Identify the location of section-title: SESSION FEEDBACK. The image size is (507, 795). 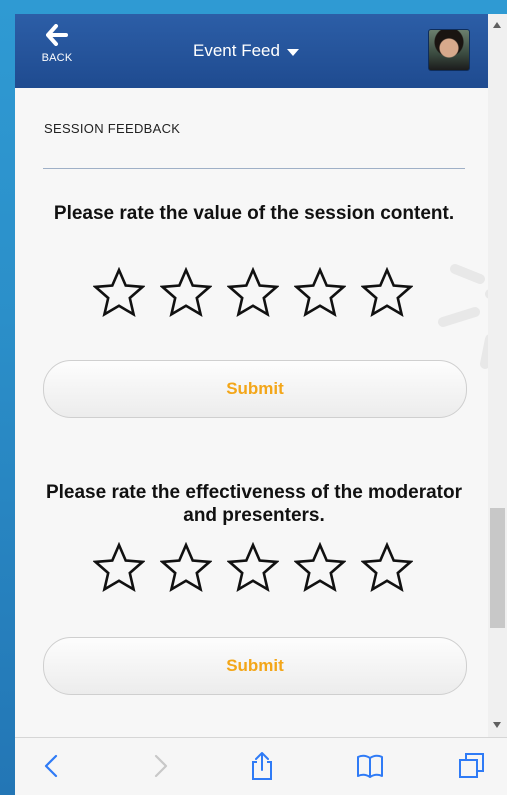
(112, 128).